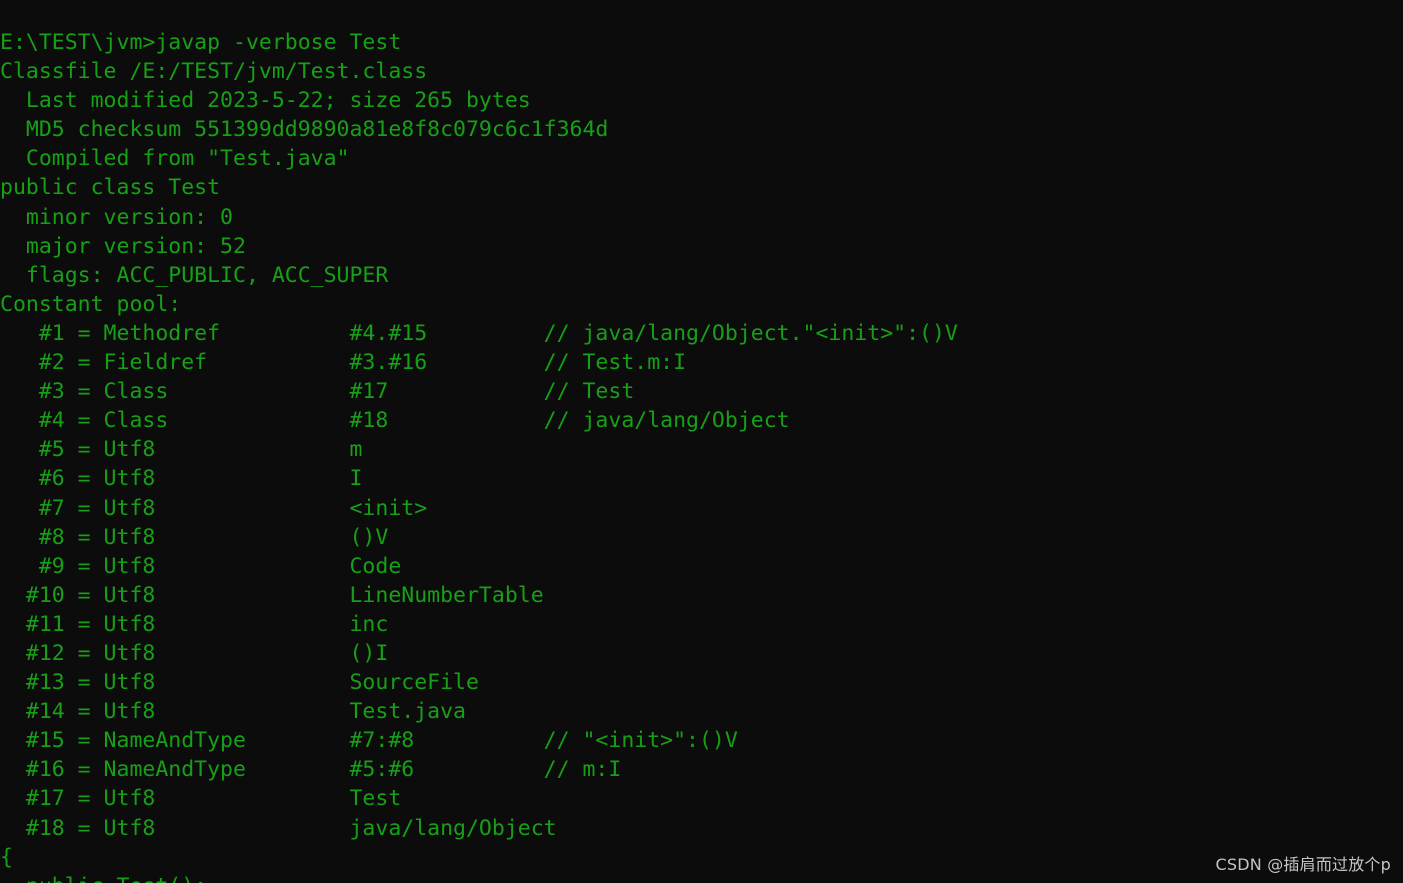  What do you see at coordinates (194, 275) in the screenshot?
I see `flags-line: flags: ACC_PUBLIC, ACC_SUPER` at bounding box center [194, 275].